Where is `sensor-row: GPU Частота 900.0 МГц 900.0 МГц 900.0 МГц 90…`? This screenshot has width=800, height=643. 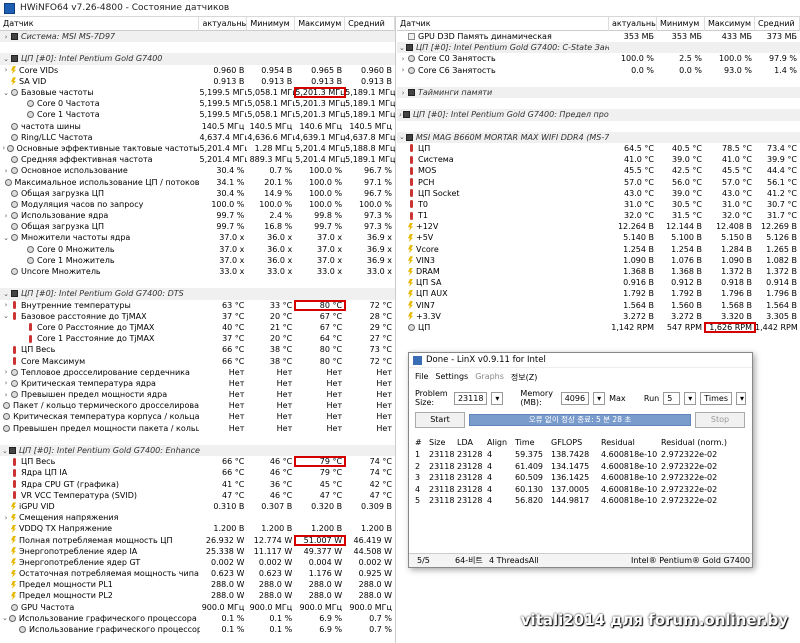 sensor-row: GPU Частота 900.0 МГц 900.0 МГц 900.0 МГц 90… is located at coordinates (197, 607).